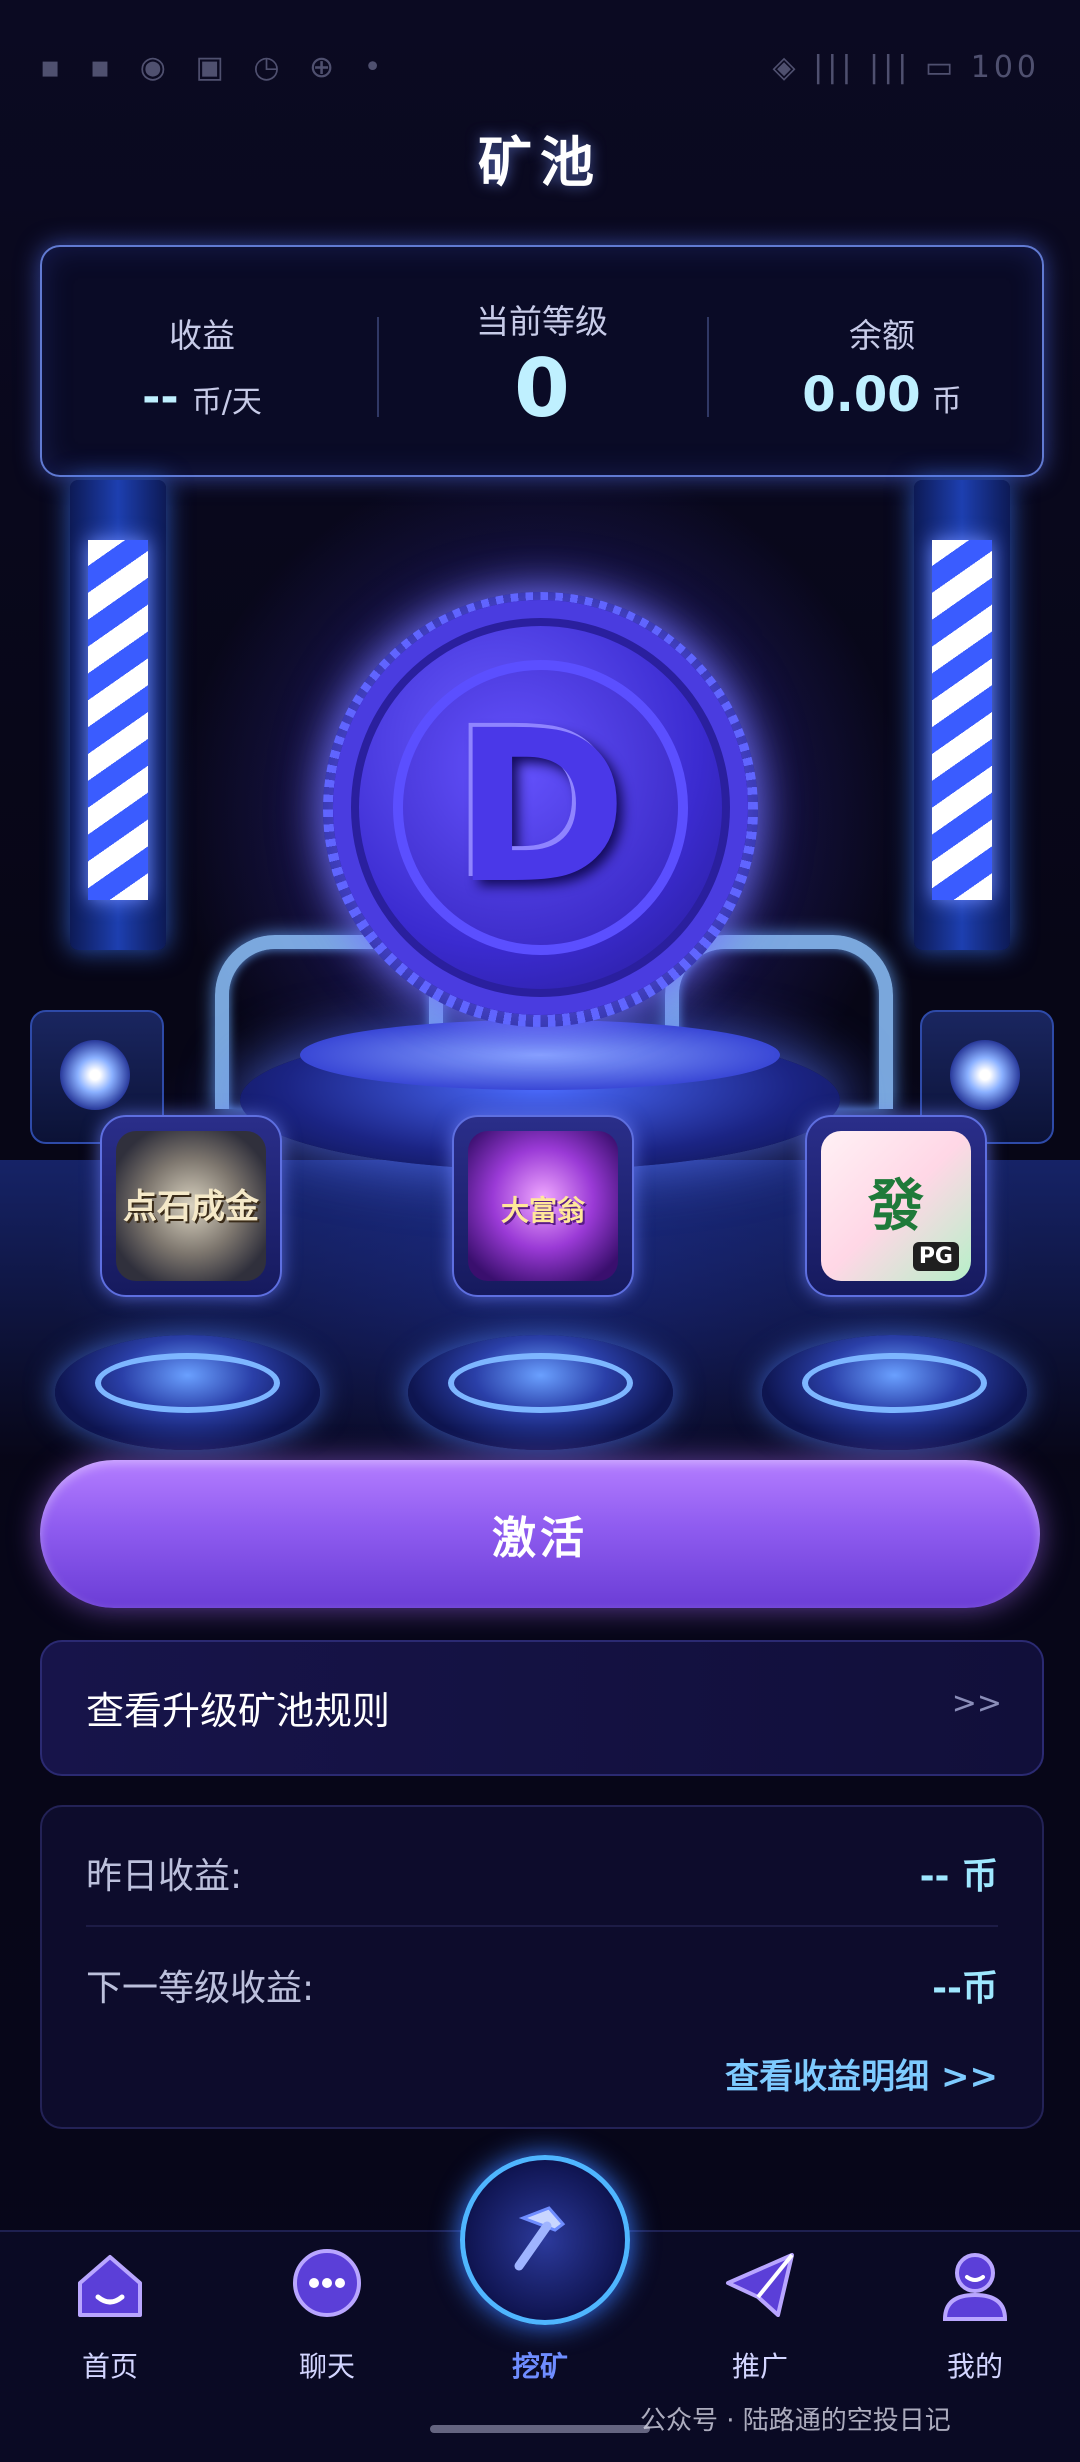 This screenshot has height=2462, width=1080. Describe the element at coordinates (238, 1711) in the screenshot. I see `rules-label: 查看升级矿池规则` at that location.